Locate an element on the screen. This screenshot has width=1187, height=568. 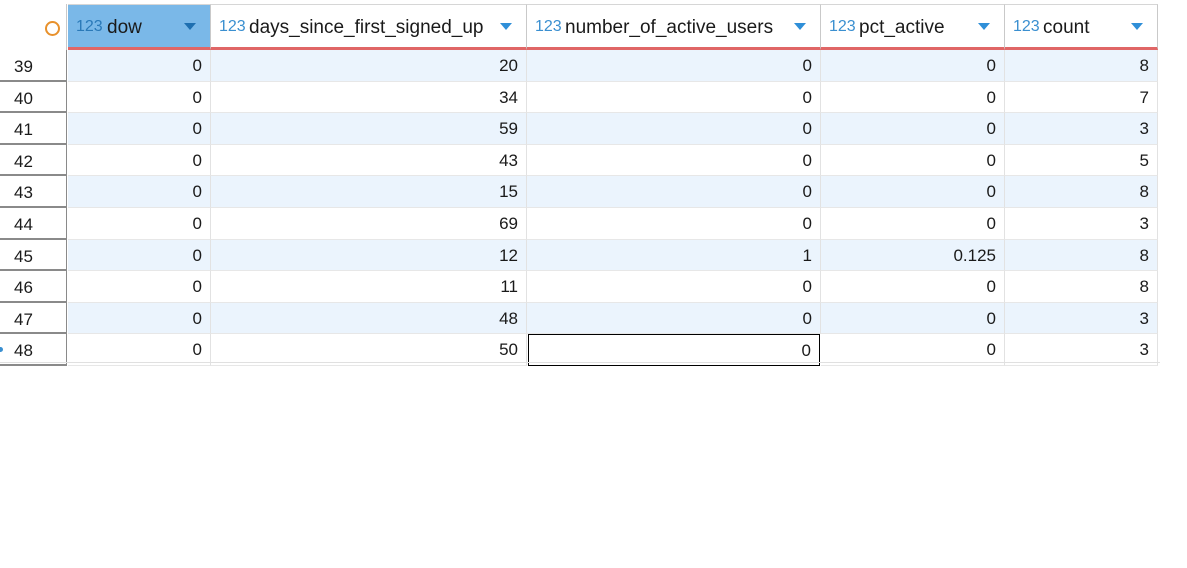
cell-number-of-active-users: 1 is located at coordinates (674, 255).